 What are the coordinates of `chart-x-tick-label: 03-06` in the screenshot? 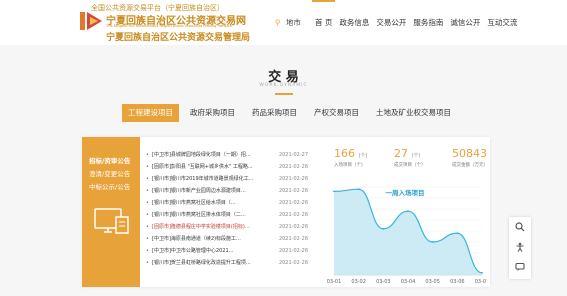 It's located at (457, 282).